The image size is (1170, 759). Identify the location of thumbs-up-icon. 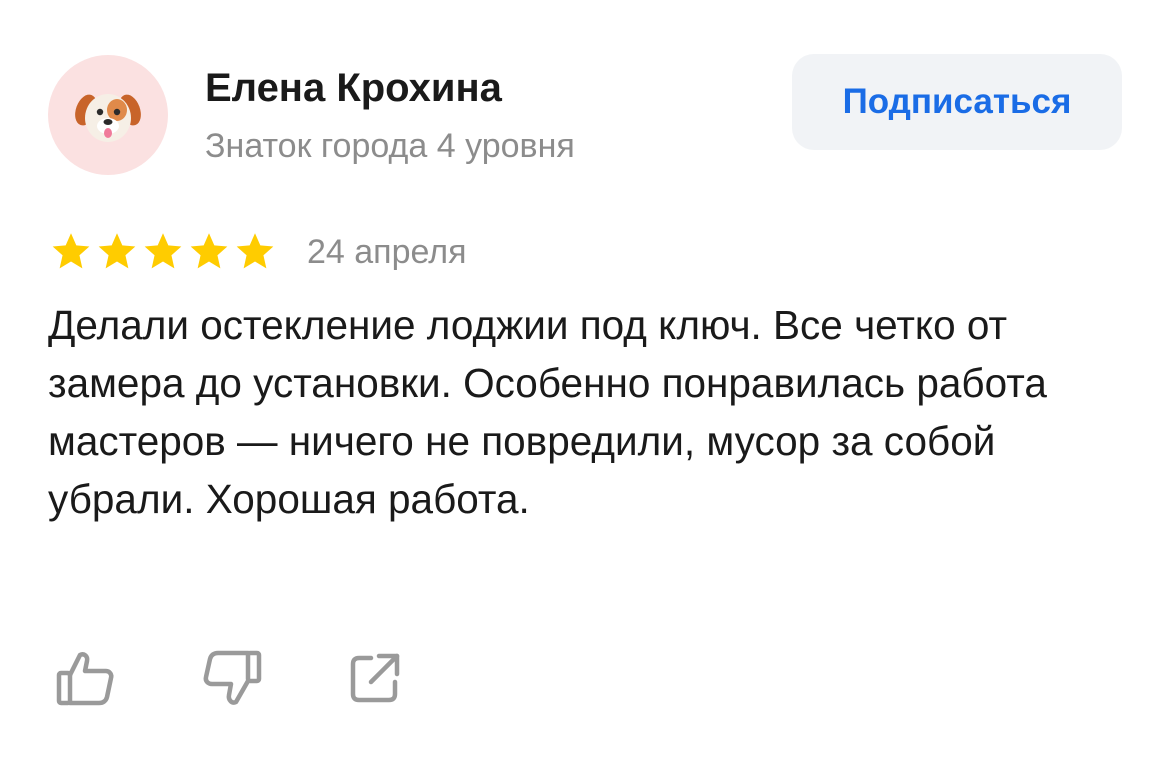
(85, 679).